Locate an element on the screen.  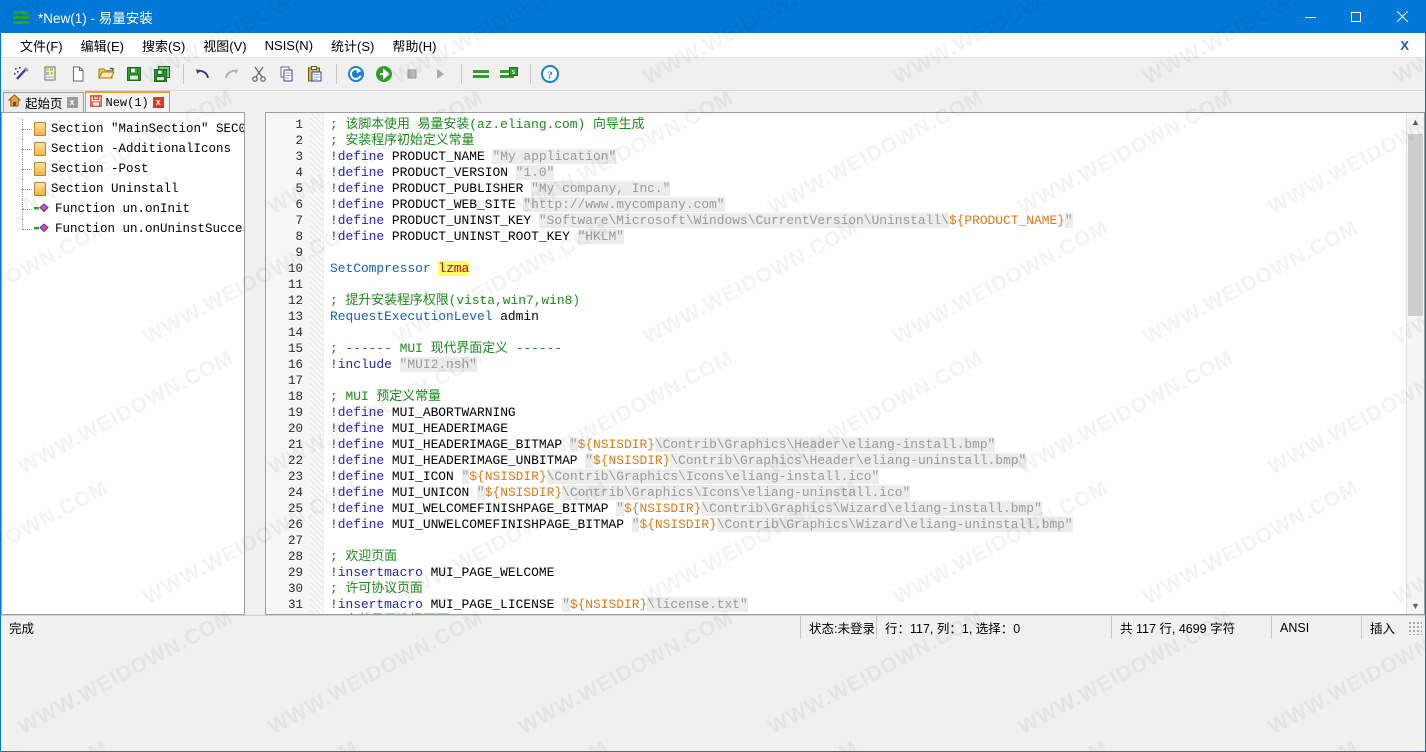
tree-item-uninstall: Section Uninstall is located at coordinates (126, 189).